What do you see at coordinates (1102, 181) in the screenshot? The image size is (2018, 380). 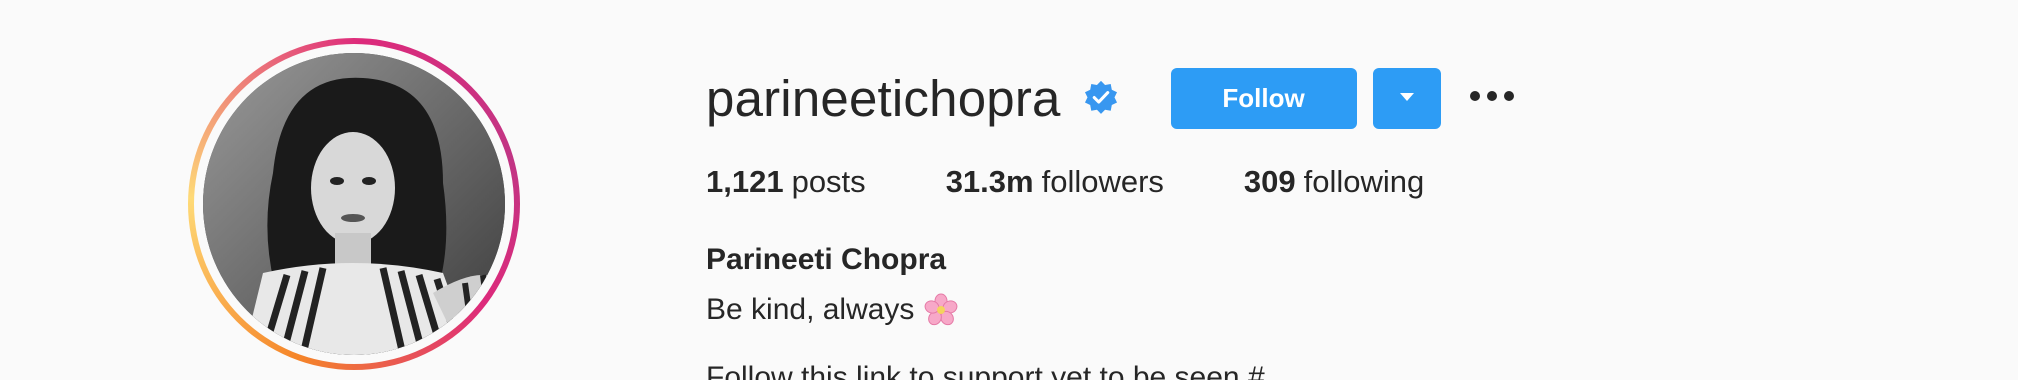 I see `followers-label: followers` at bounding box center [1102, 181].